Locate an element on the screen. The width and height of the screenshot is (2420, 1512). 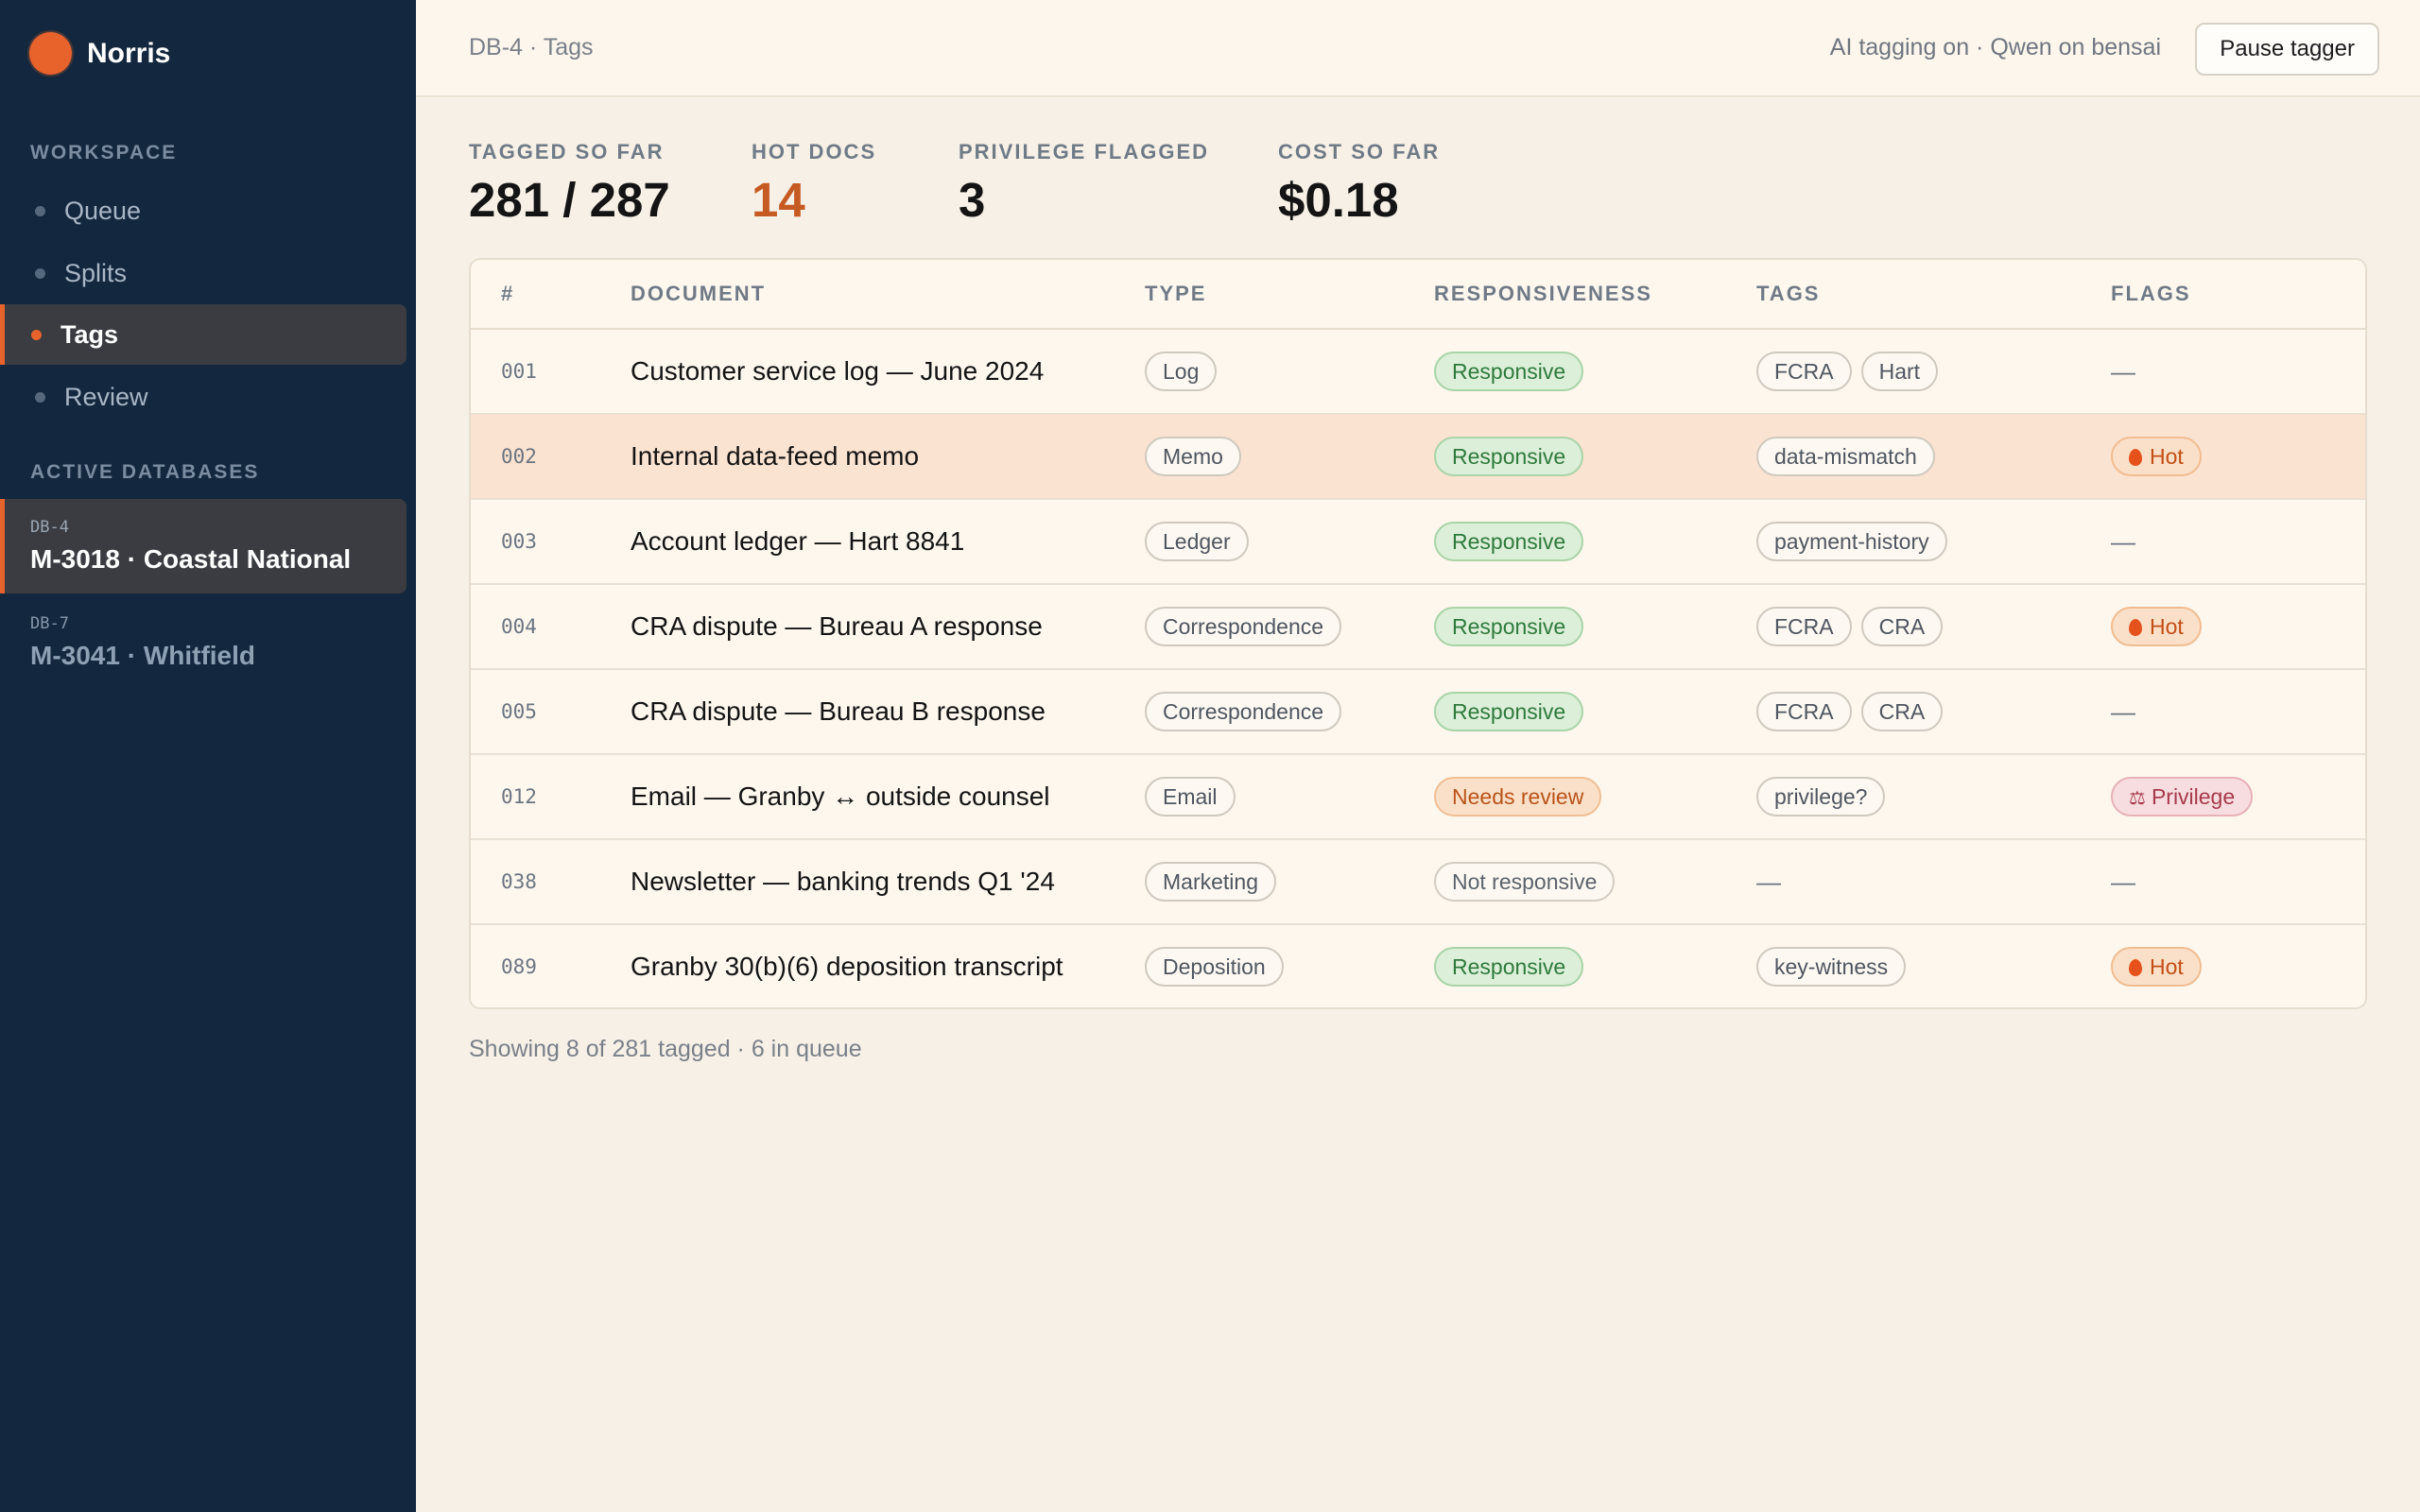
type-badge: Correspondence is located at coordinates (1243, 626).